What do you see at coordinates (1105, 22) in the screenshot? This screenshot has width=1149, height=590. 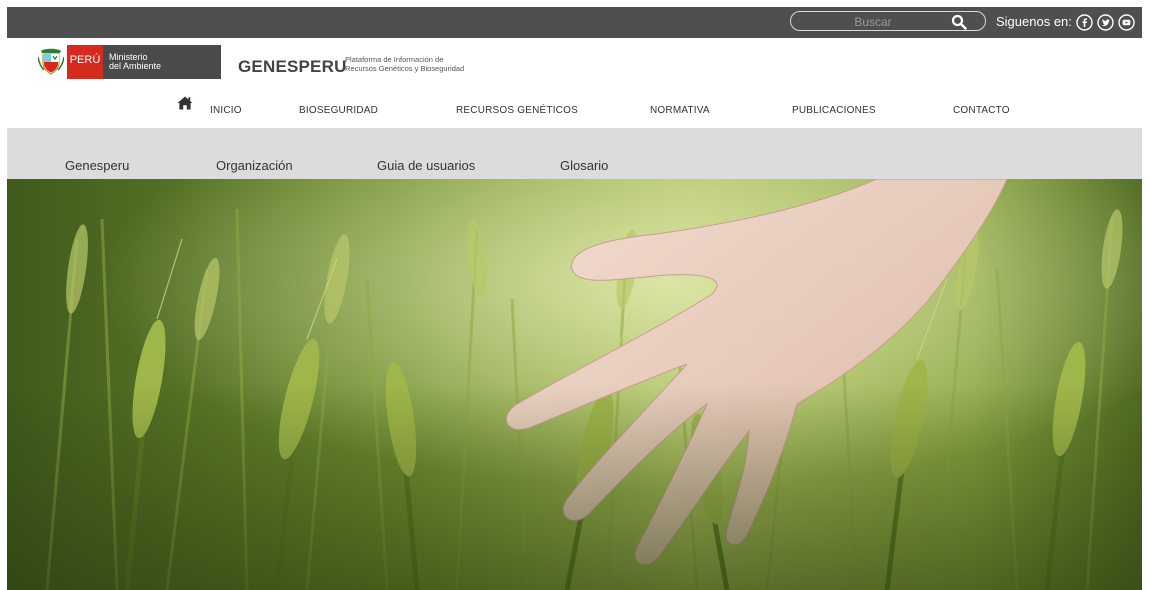 I see `twitter-icon` at bounding box center [1105, 22].